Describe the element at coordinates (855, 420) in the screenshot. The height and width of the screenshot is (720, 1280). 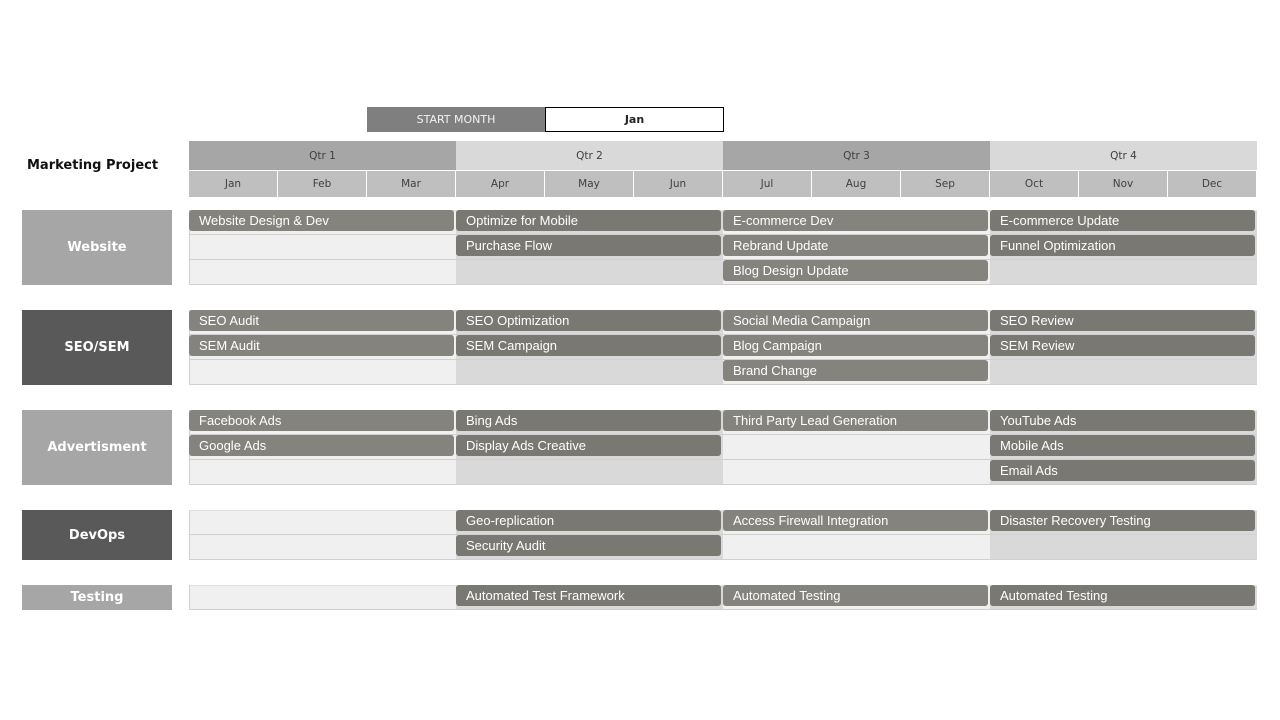
I see `task-bar: Third Party Lead Generation` at that location.